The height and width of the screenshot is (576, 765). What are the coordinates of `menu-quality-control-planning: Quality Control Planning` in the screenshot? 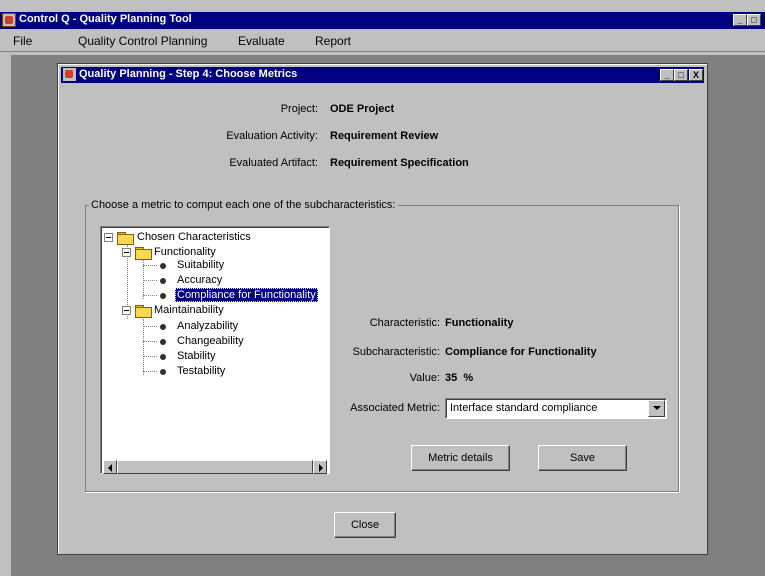 It's located at (142, 41).